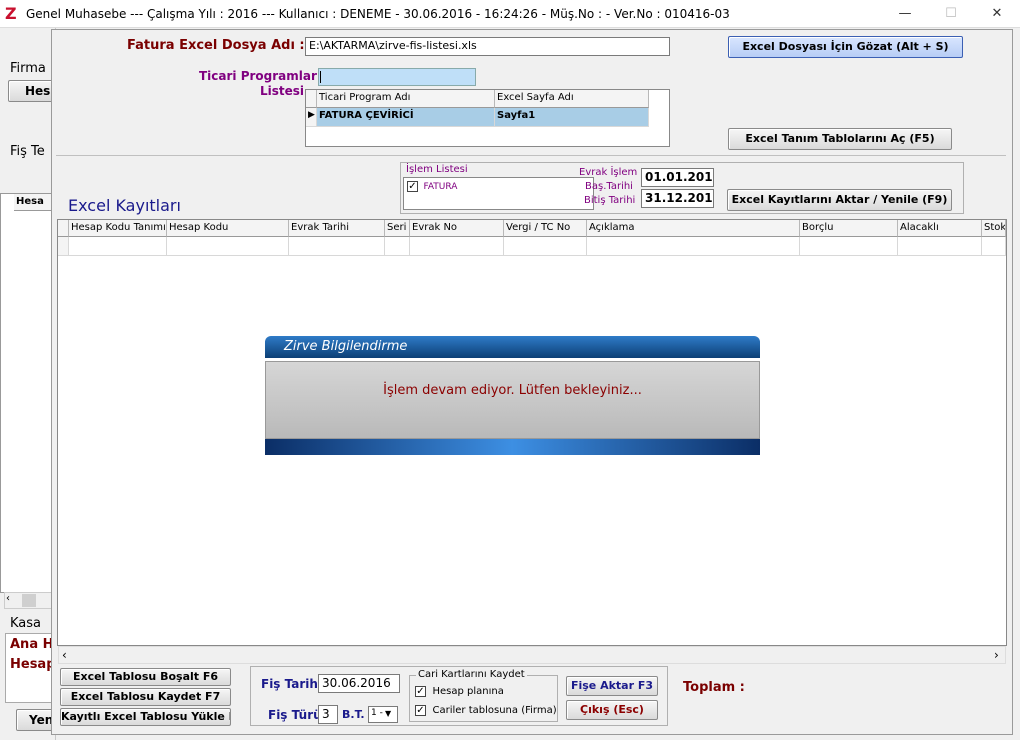  I want to click on bitis-tarihi-label: Bitiş Tarihi, so click(610, 200).